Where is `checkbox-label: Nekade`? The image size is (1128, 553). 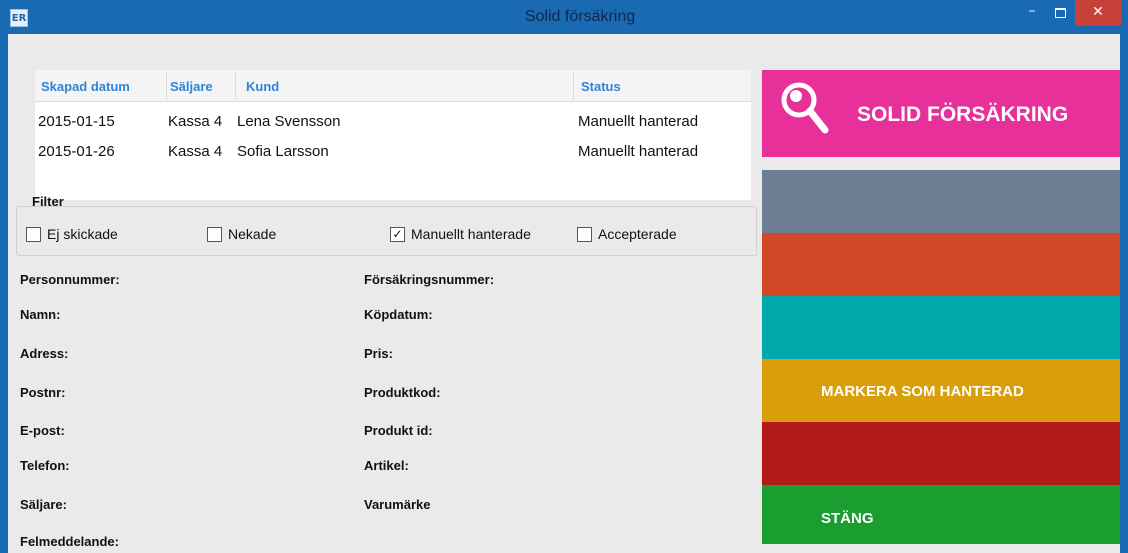 checkbox-label: Nekade is located at coordinates (252, 234).